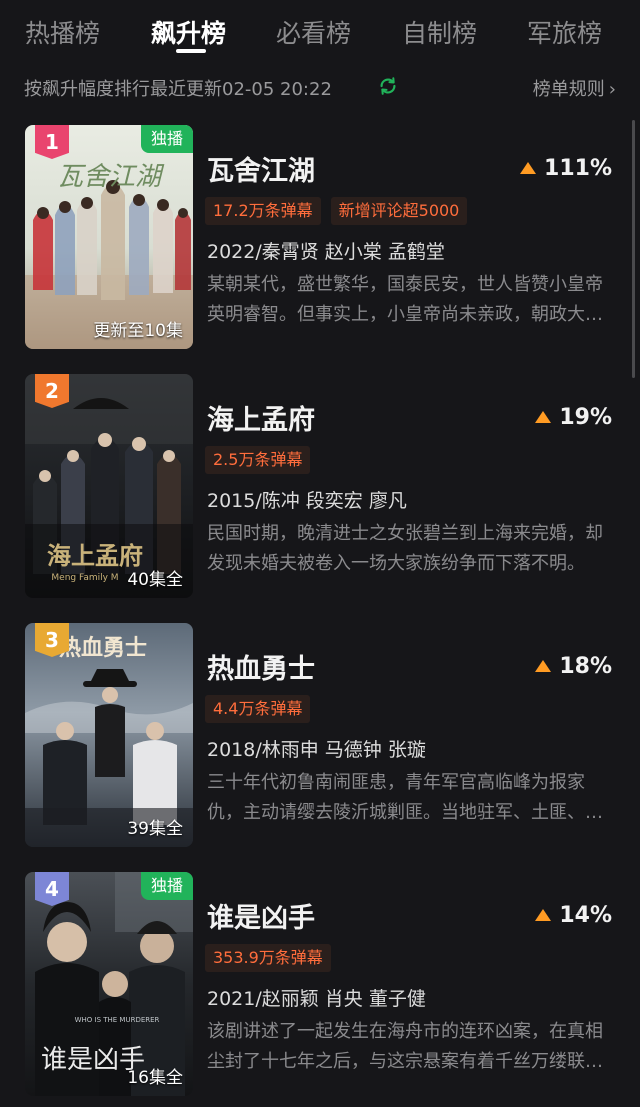 The width and height of the screenshot is (640, 1107). I want to click on tag-list: 17.2万条弹幕 新增评论超5000, so click(341, 211).